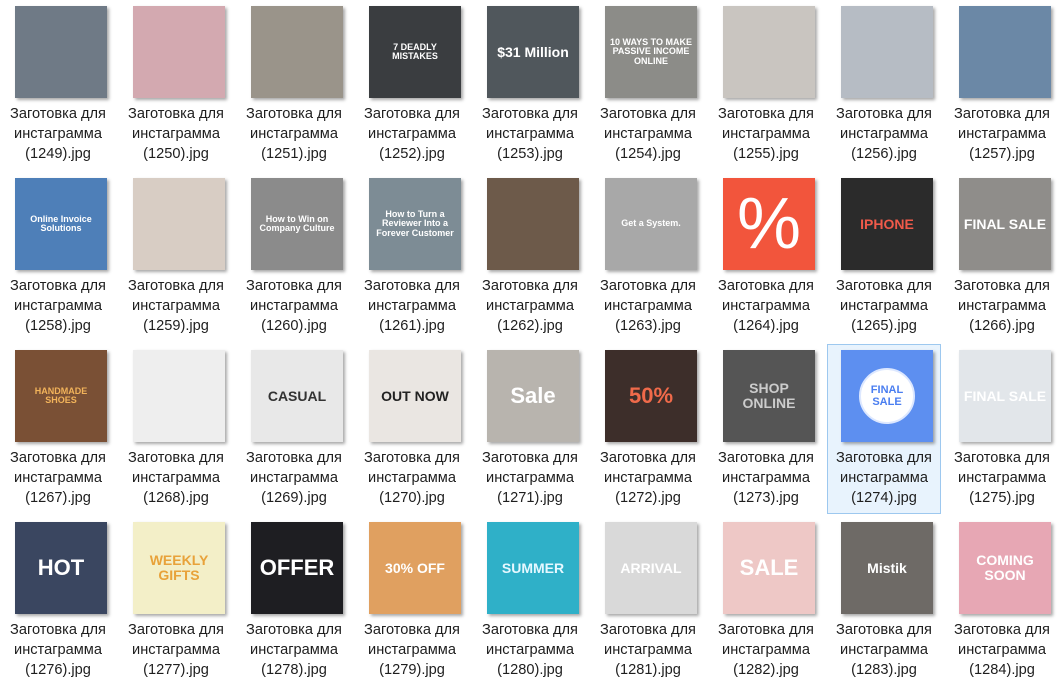  I want to click on file-thumbnail: Get a System., so click(651, 224).